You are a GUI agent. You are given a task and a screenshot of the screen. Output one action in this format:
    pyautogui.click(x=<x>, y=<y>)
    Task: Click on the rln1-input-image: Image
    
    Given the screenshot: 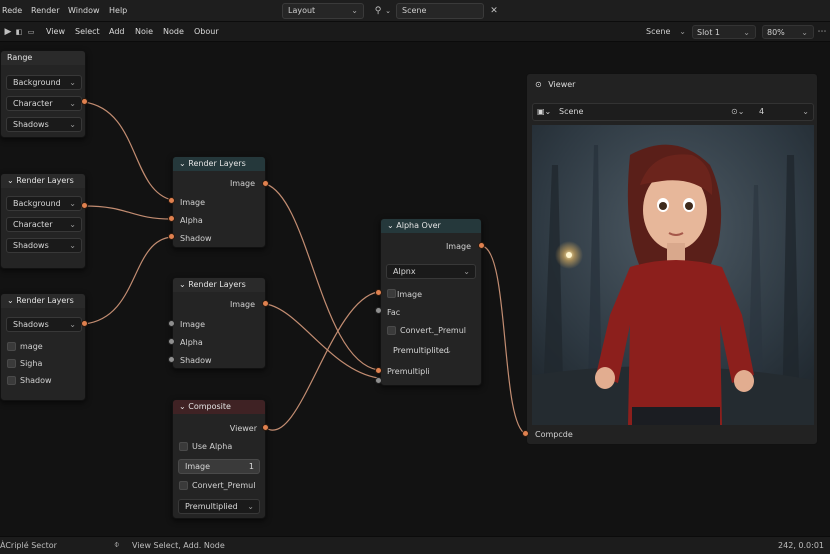 What is the action you would take?
    pyautogui.click(x=193, y=202)
    